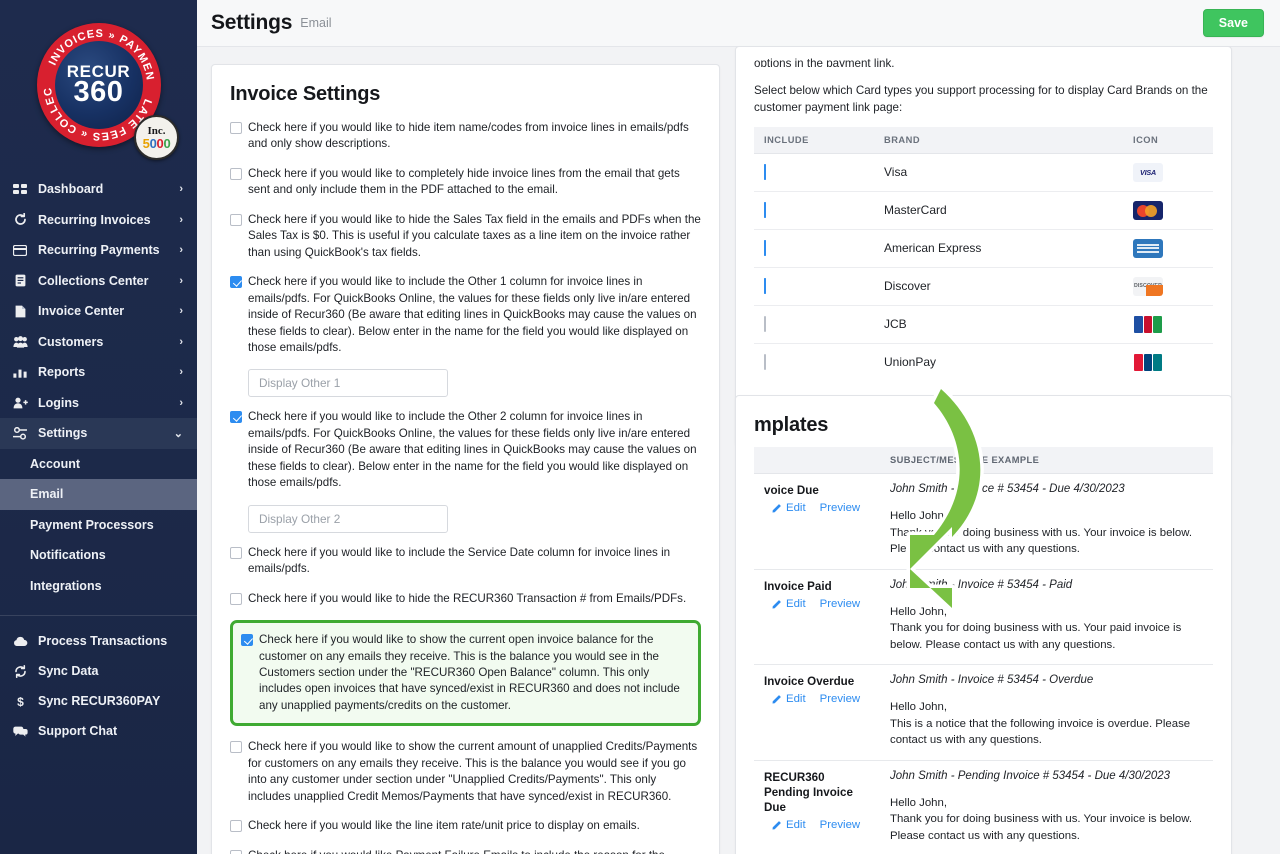 This screenshot has width=1280, height=854. Describe the element at coordinates (348, 383) in the screenshot. I see `display-other-1-input` at that location.